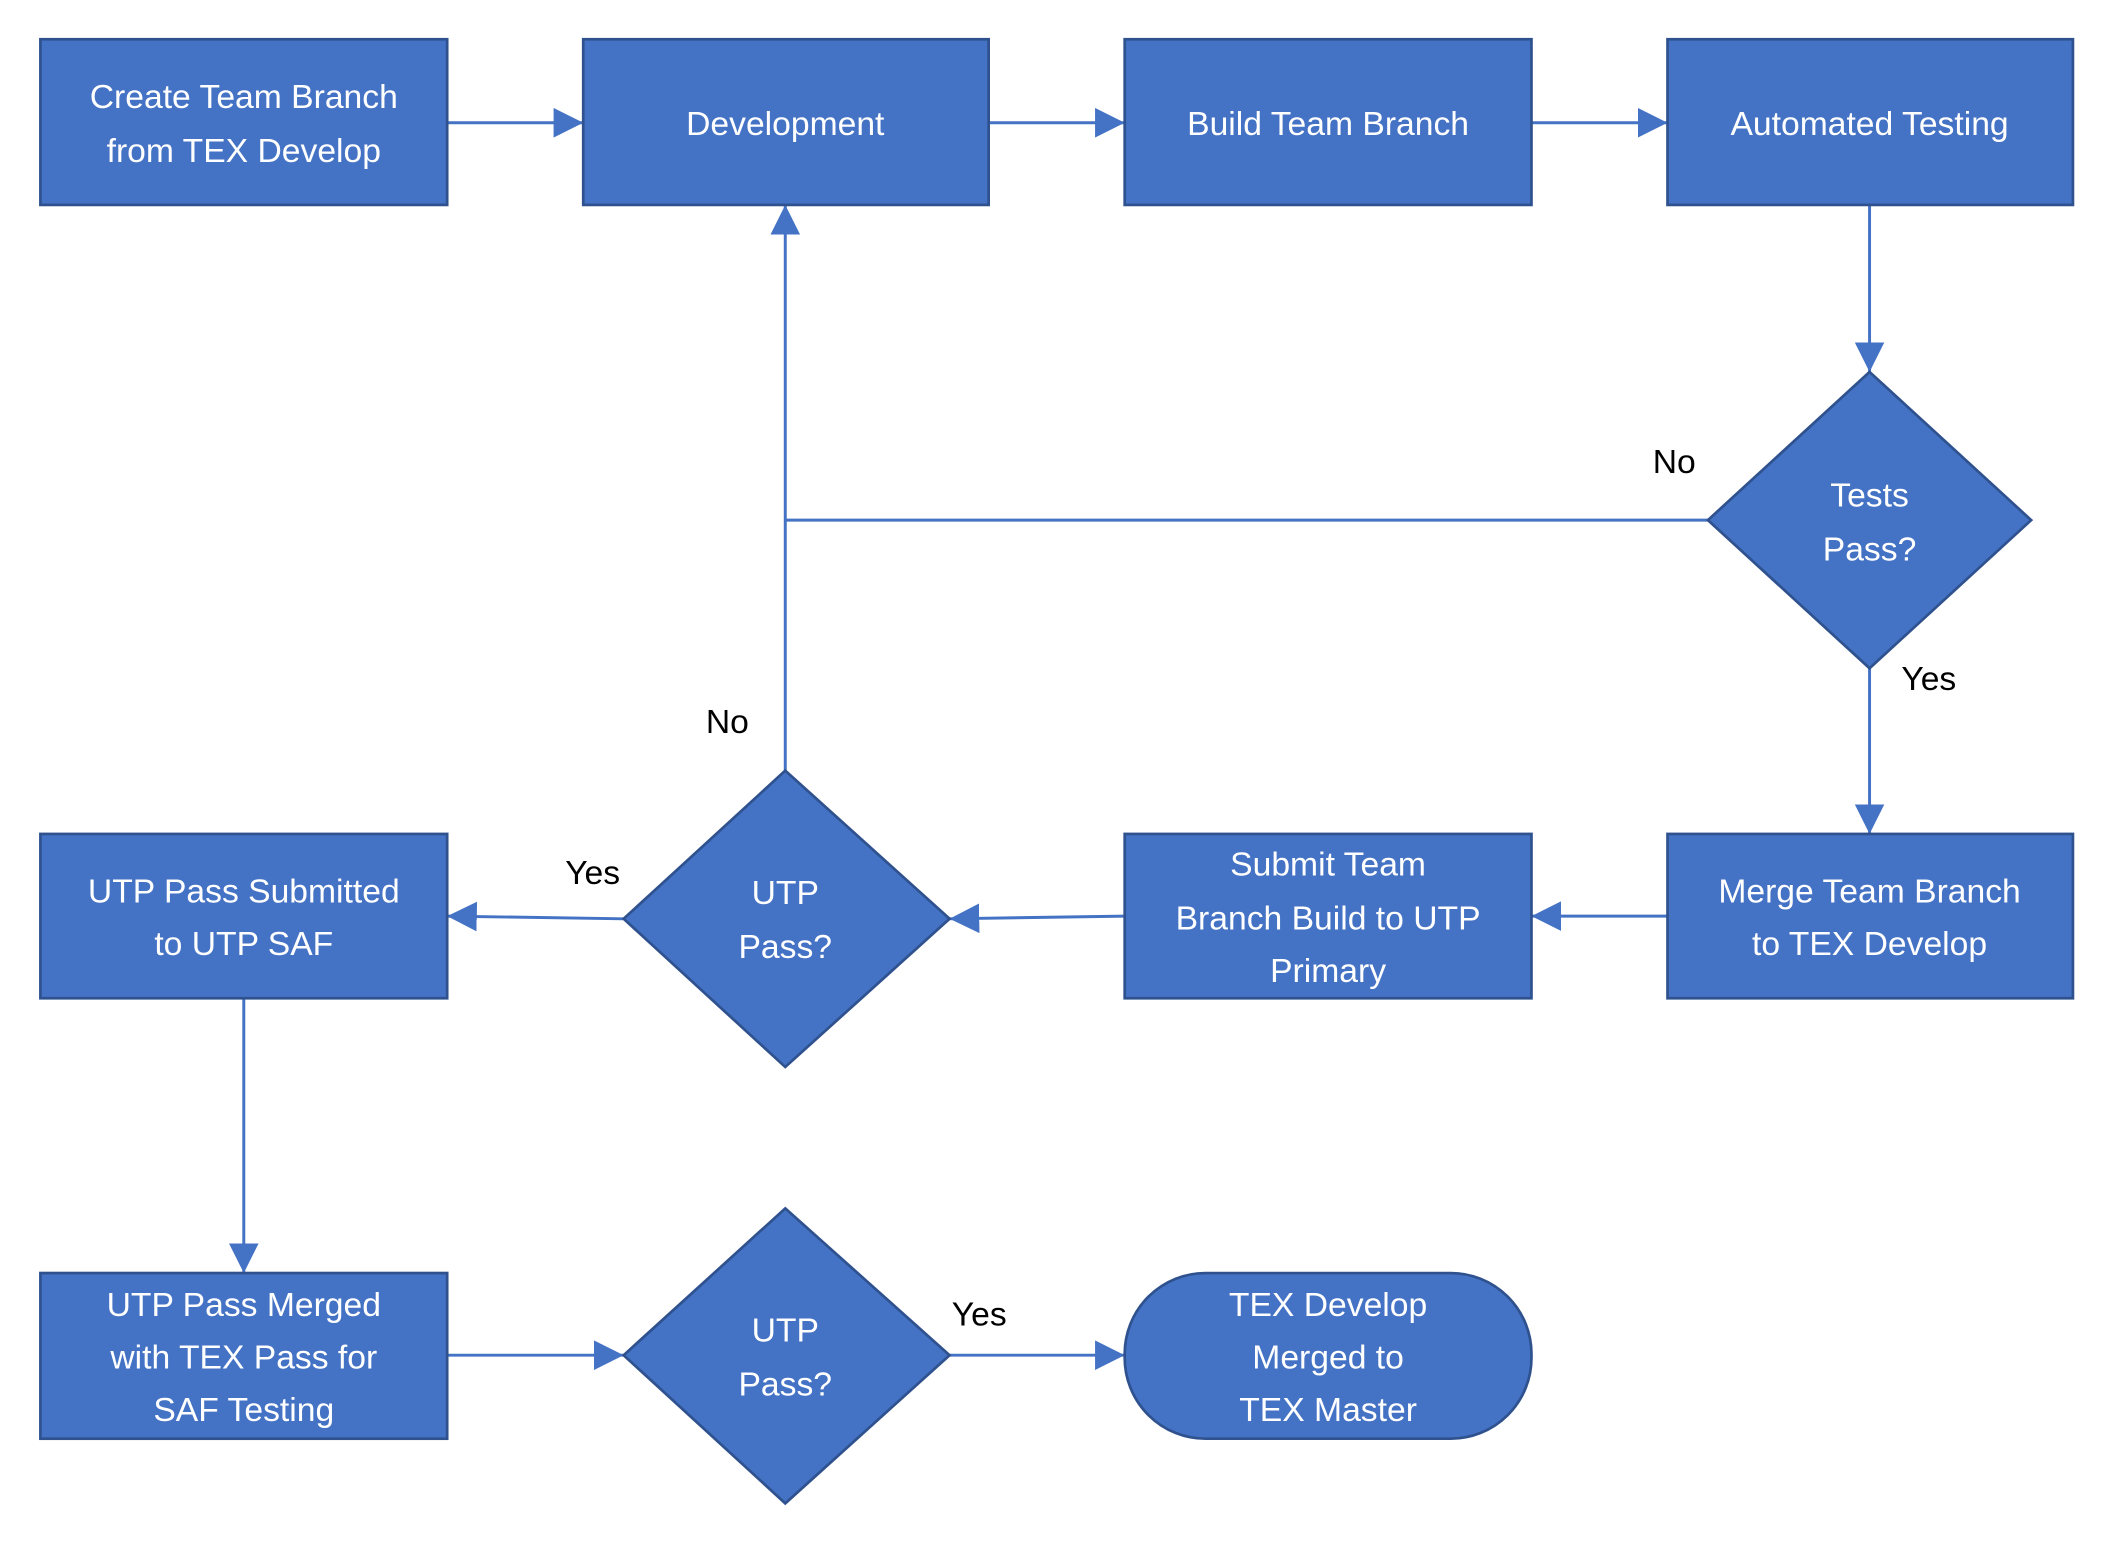 This screenshot has width=2112, height=1548. I want to click on node-automated-testing: Automated Testing, so click(1870, 122).